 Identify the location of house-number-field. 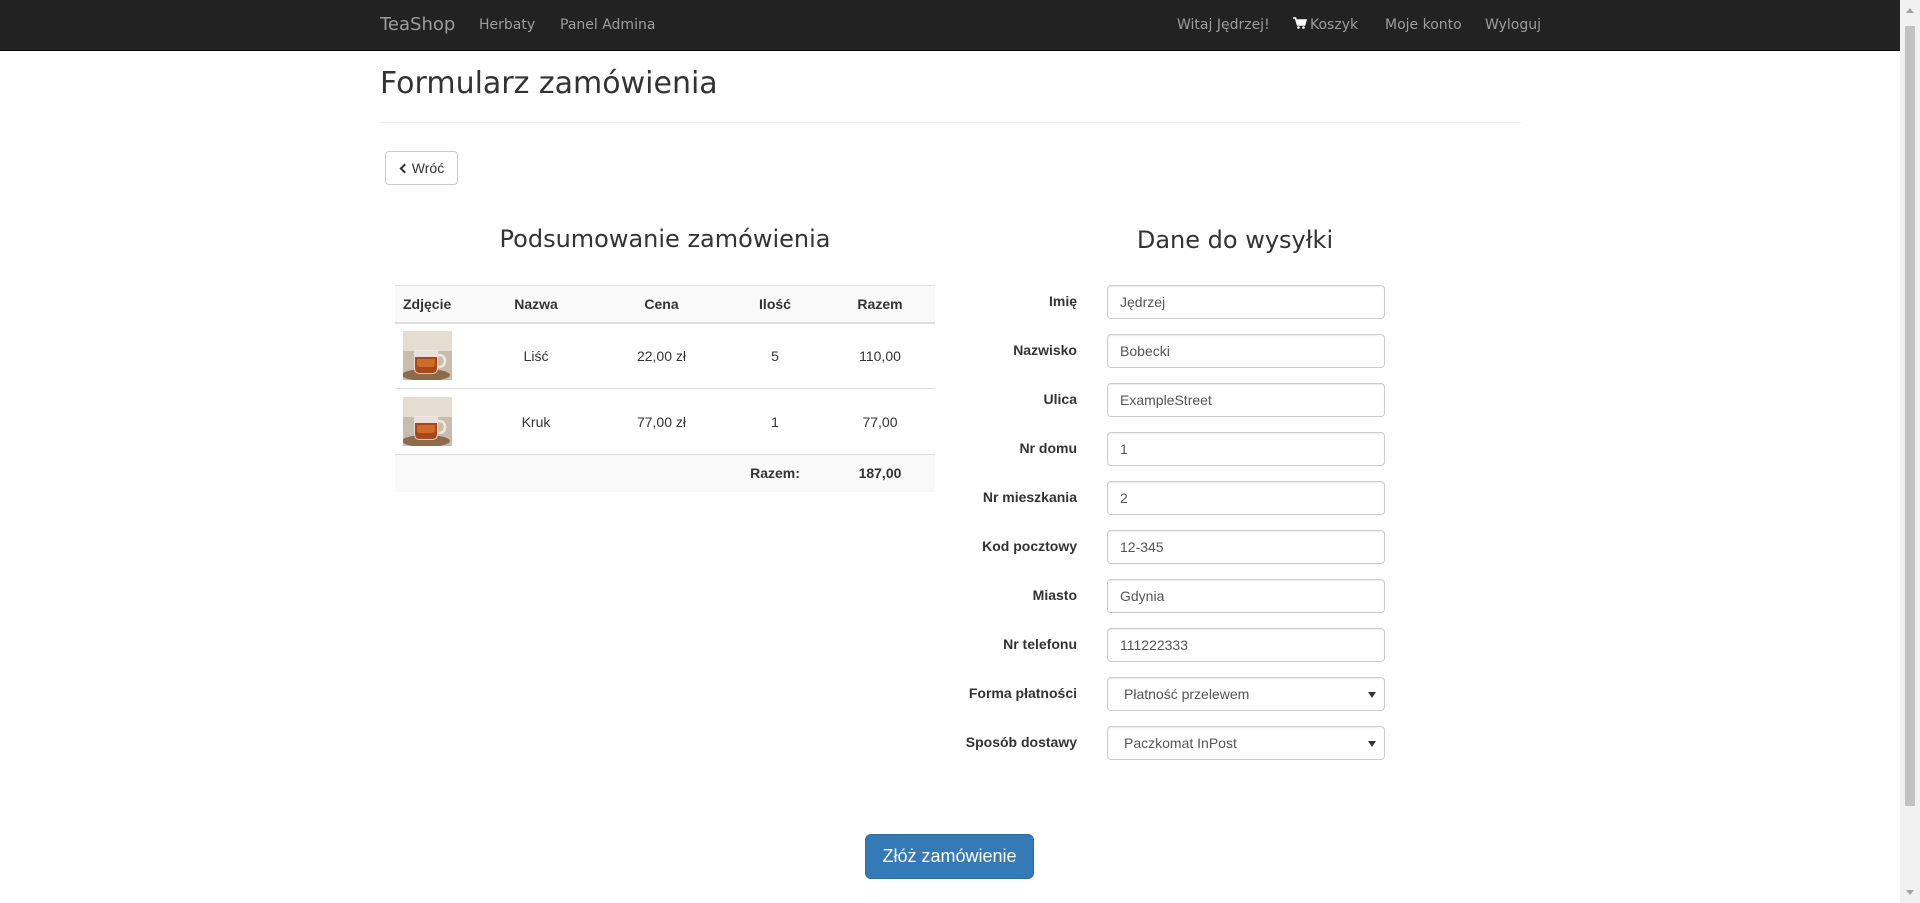
(1246, 449).